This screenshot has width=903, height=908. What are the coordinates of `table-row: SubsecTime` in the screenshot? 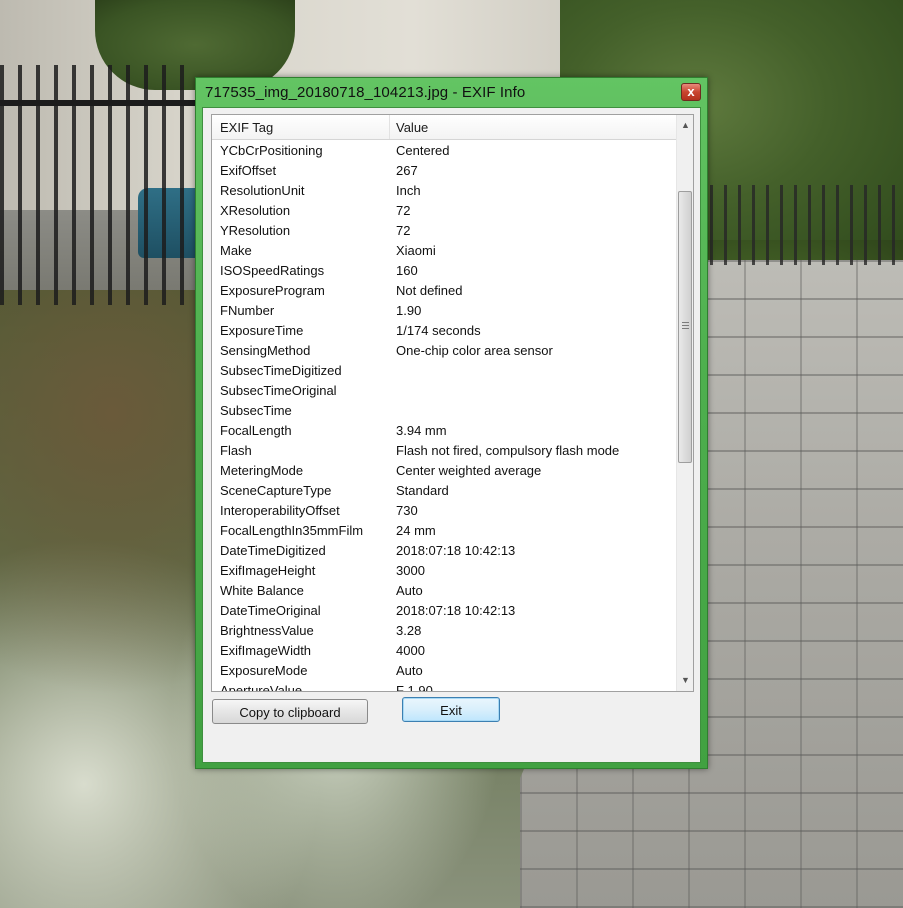 It's located at (444, 411).